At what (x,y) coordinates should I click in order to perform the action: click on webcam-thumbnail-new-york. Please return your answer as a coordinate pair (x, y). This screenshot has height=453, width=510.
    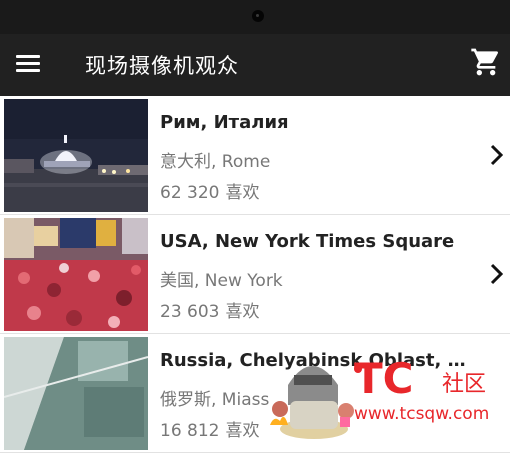
    Looking at the image, I should click on (76, 274).